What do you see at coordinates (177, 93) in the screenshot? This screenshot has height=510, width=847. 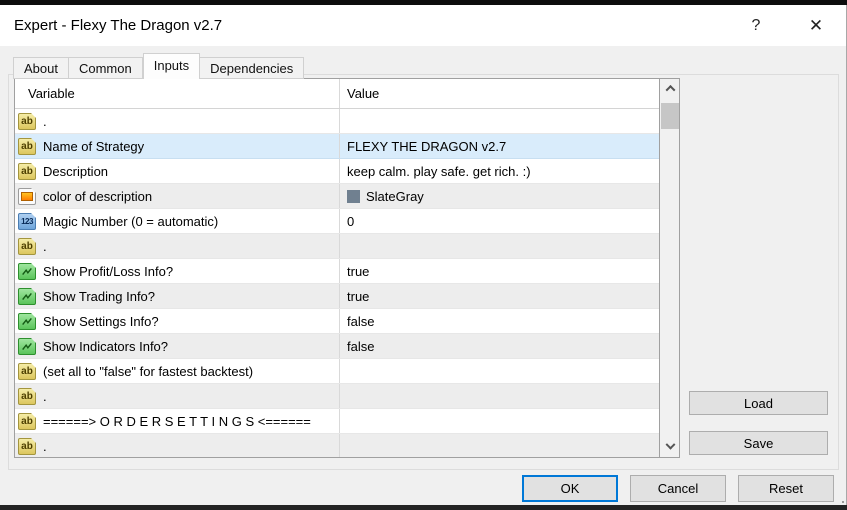 I see `column-header-variable: Variable` at bounding box center [177, 93].